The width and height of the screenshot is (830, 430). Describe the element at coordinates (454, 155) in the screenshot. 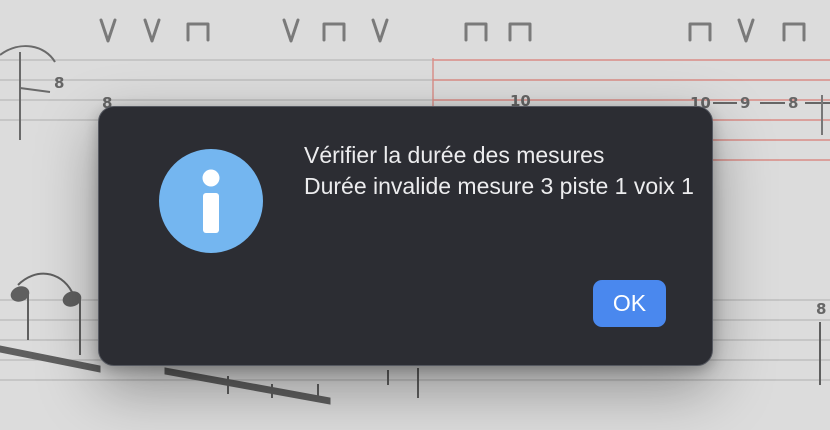

I see `dialog-title: Vérifier la durée des mesures` at that location.